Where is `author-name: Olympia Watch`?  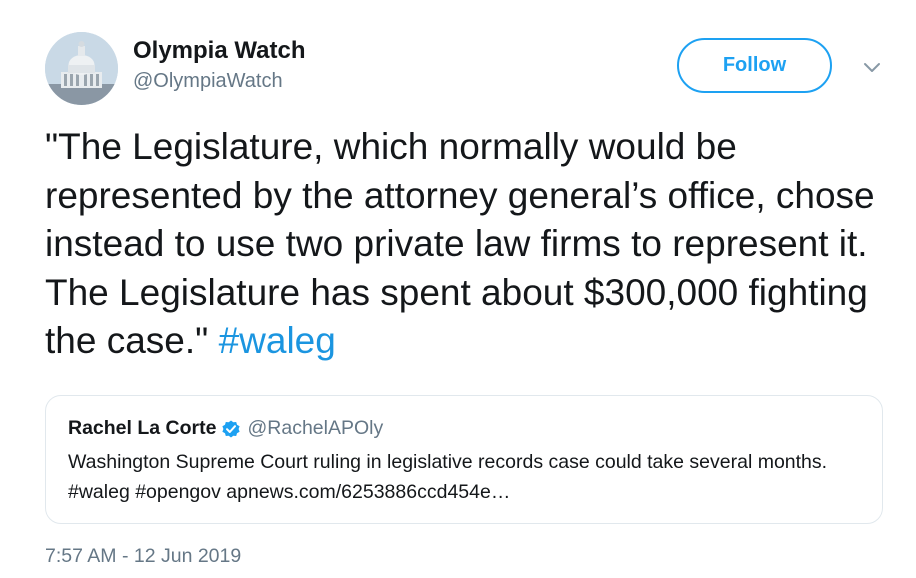 author-name: Olympia Watch is located at coordinates (219, 51).